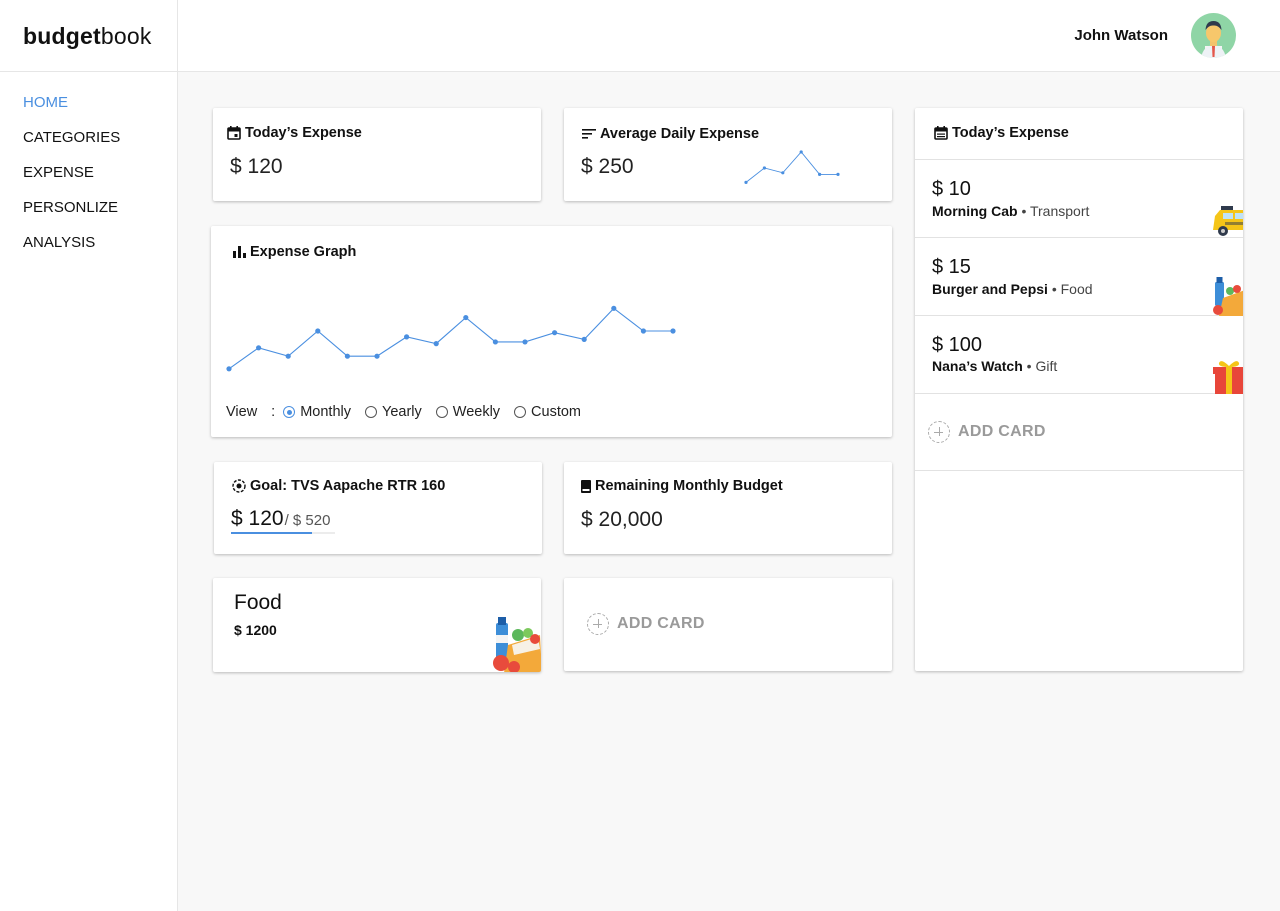  What do you see at coordinates (589, 134) in the screenshot?
I see `sort-lines-icon` at bounding box center [589, 134].